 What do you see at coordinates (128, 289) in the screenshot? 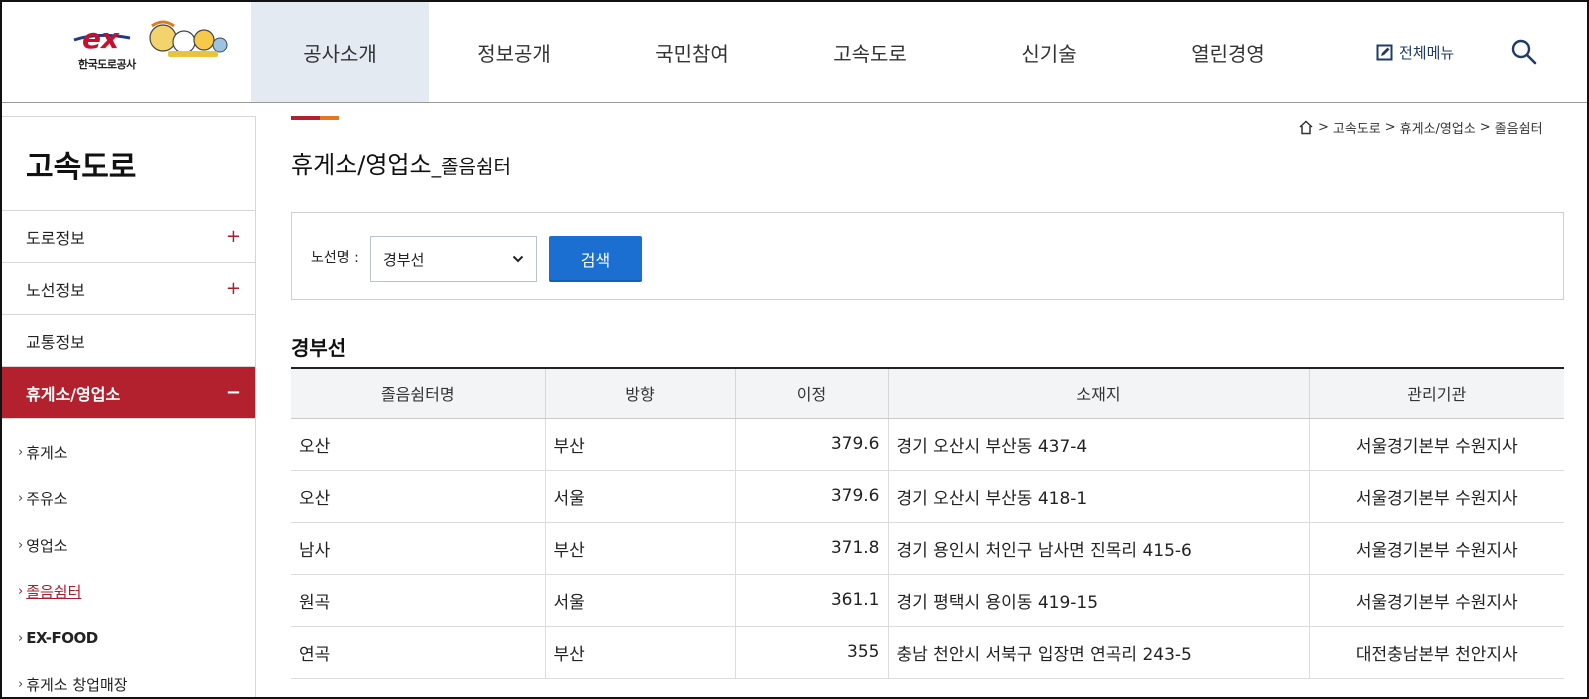
I see `sidebar-item-route-info: 노선정보 +` at bounding box center [128, 289].